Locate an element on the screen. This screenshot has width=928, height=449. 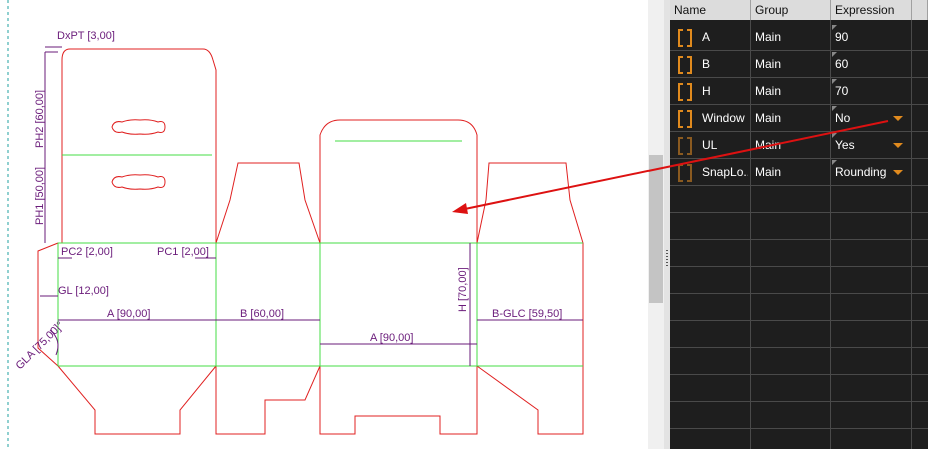
dim-dxpt-label: DxPT [3,00] is located at coordinates (86, 36).